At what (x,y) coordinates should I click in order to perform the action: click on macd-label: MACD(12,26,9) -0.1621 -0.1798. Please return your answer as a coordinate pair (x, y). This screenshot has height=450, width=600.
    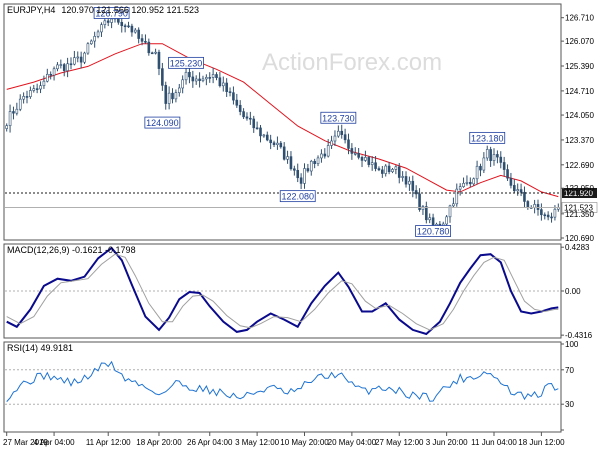
    Looking at the image, I should click on (71, 250).